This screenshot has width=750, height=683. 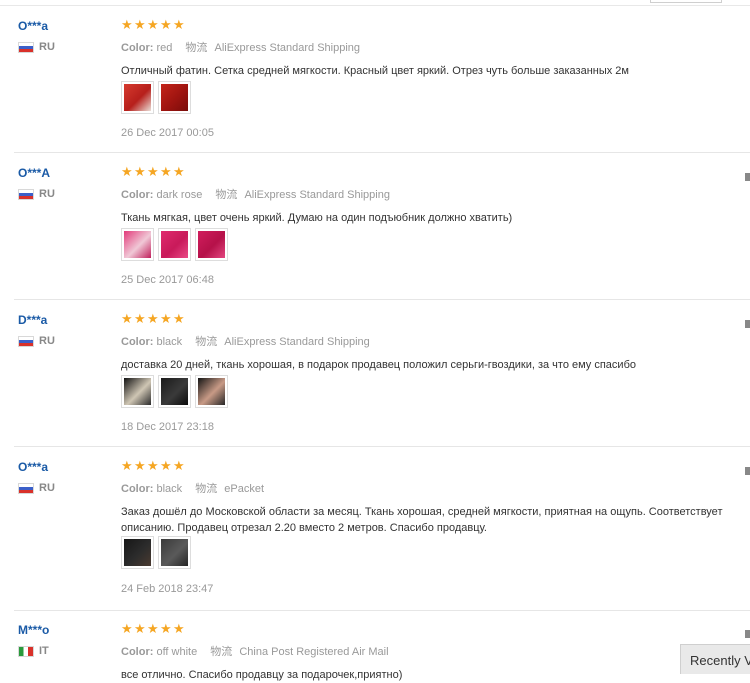 I want to click on recently-viewed-tab: Recently Vi, so click(x=715, y=659).